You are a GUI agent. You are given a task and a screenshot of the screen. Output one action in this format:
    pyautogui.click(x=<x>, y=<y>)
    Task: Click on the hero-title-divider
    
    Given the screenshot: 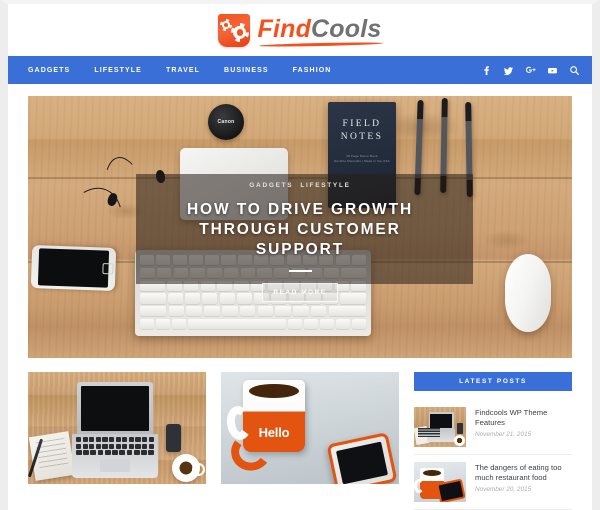 What is the action you would take?
    pyautogui.click(x=300, y=271)
    